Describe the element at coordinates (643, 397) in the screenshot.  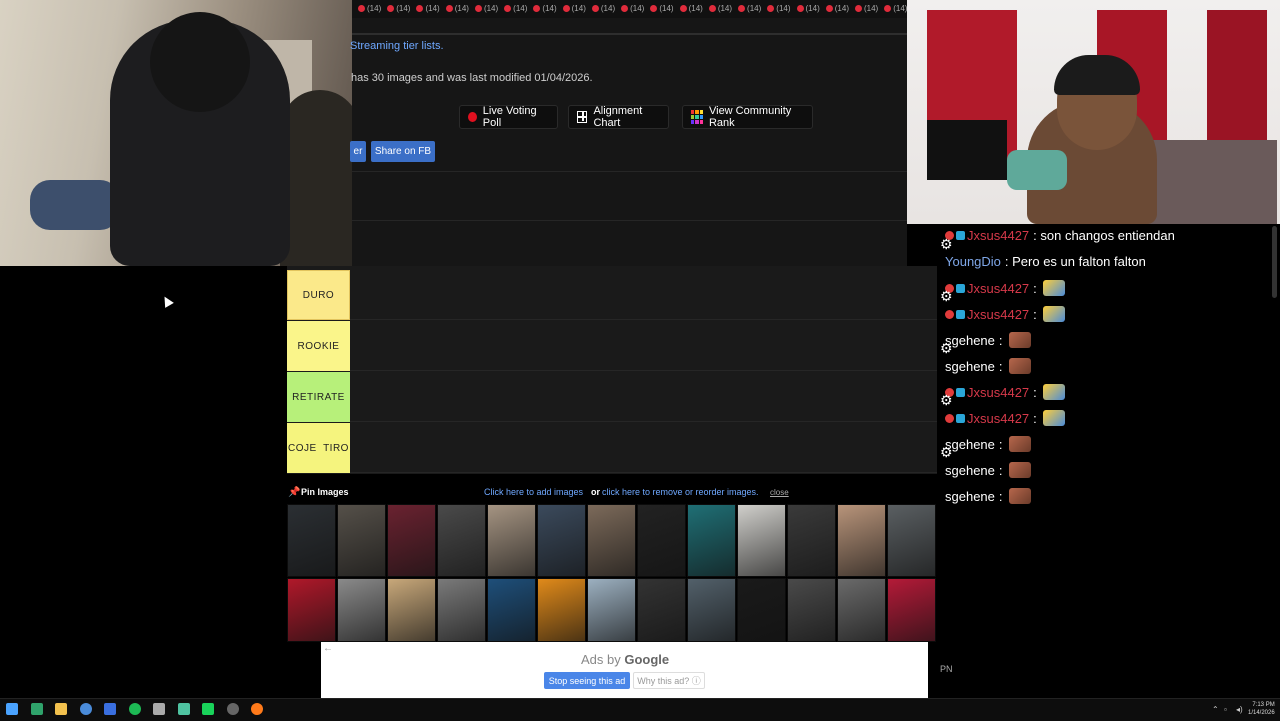
I see `tier-row-retirate` at that location.